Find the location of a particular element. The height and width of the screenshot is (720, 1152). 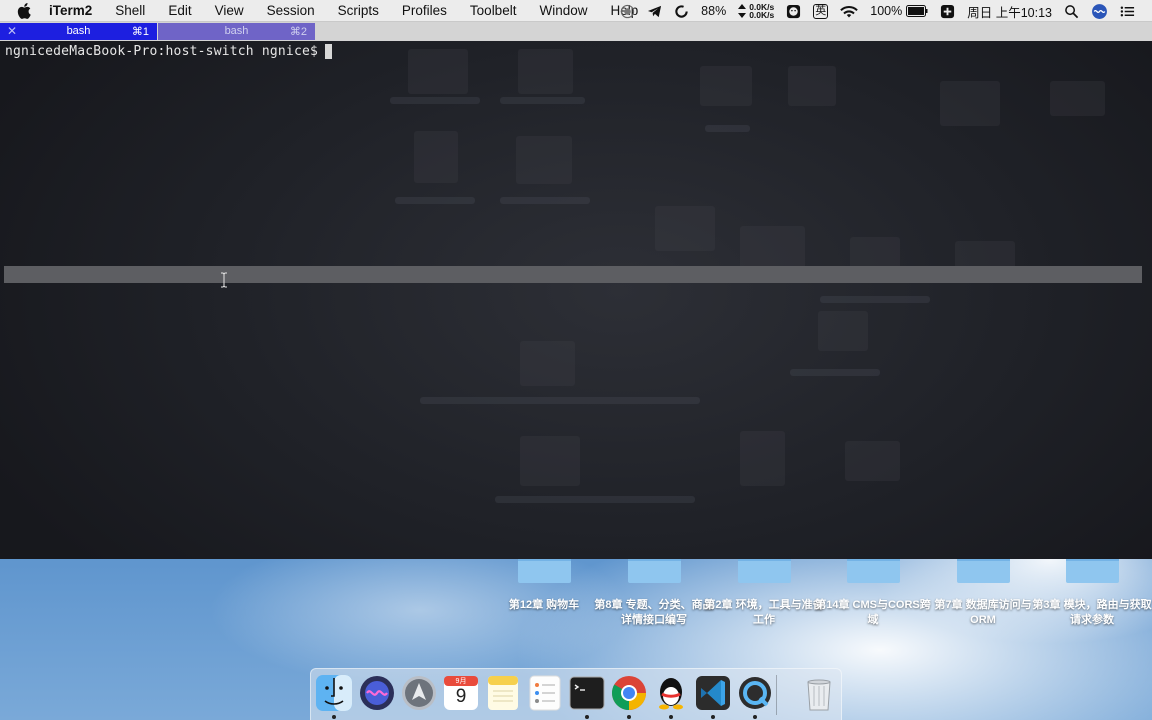

desktop-folder: 第14章 CMS与CORS跨域 is located at coordinates (873, 593).